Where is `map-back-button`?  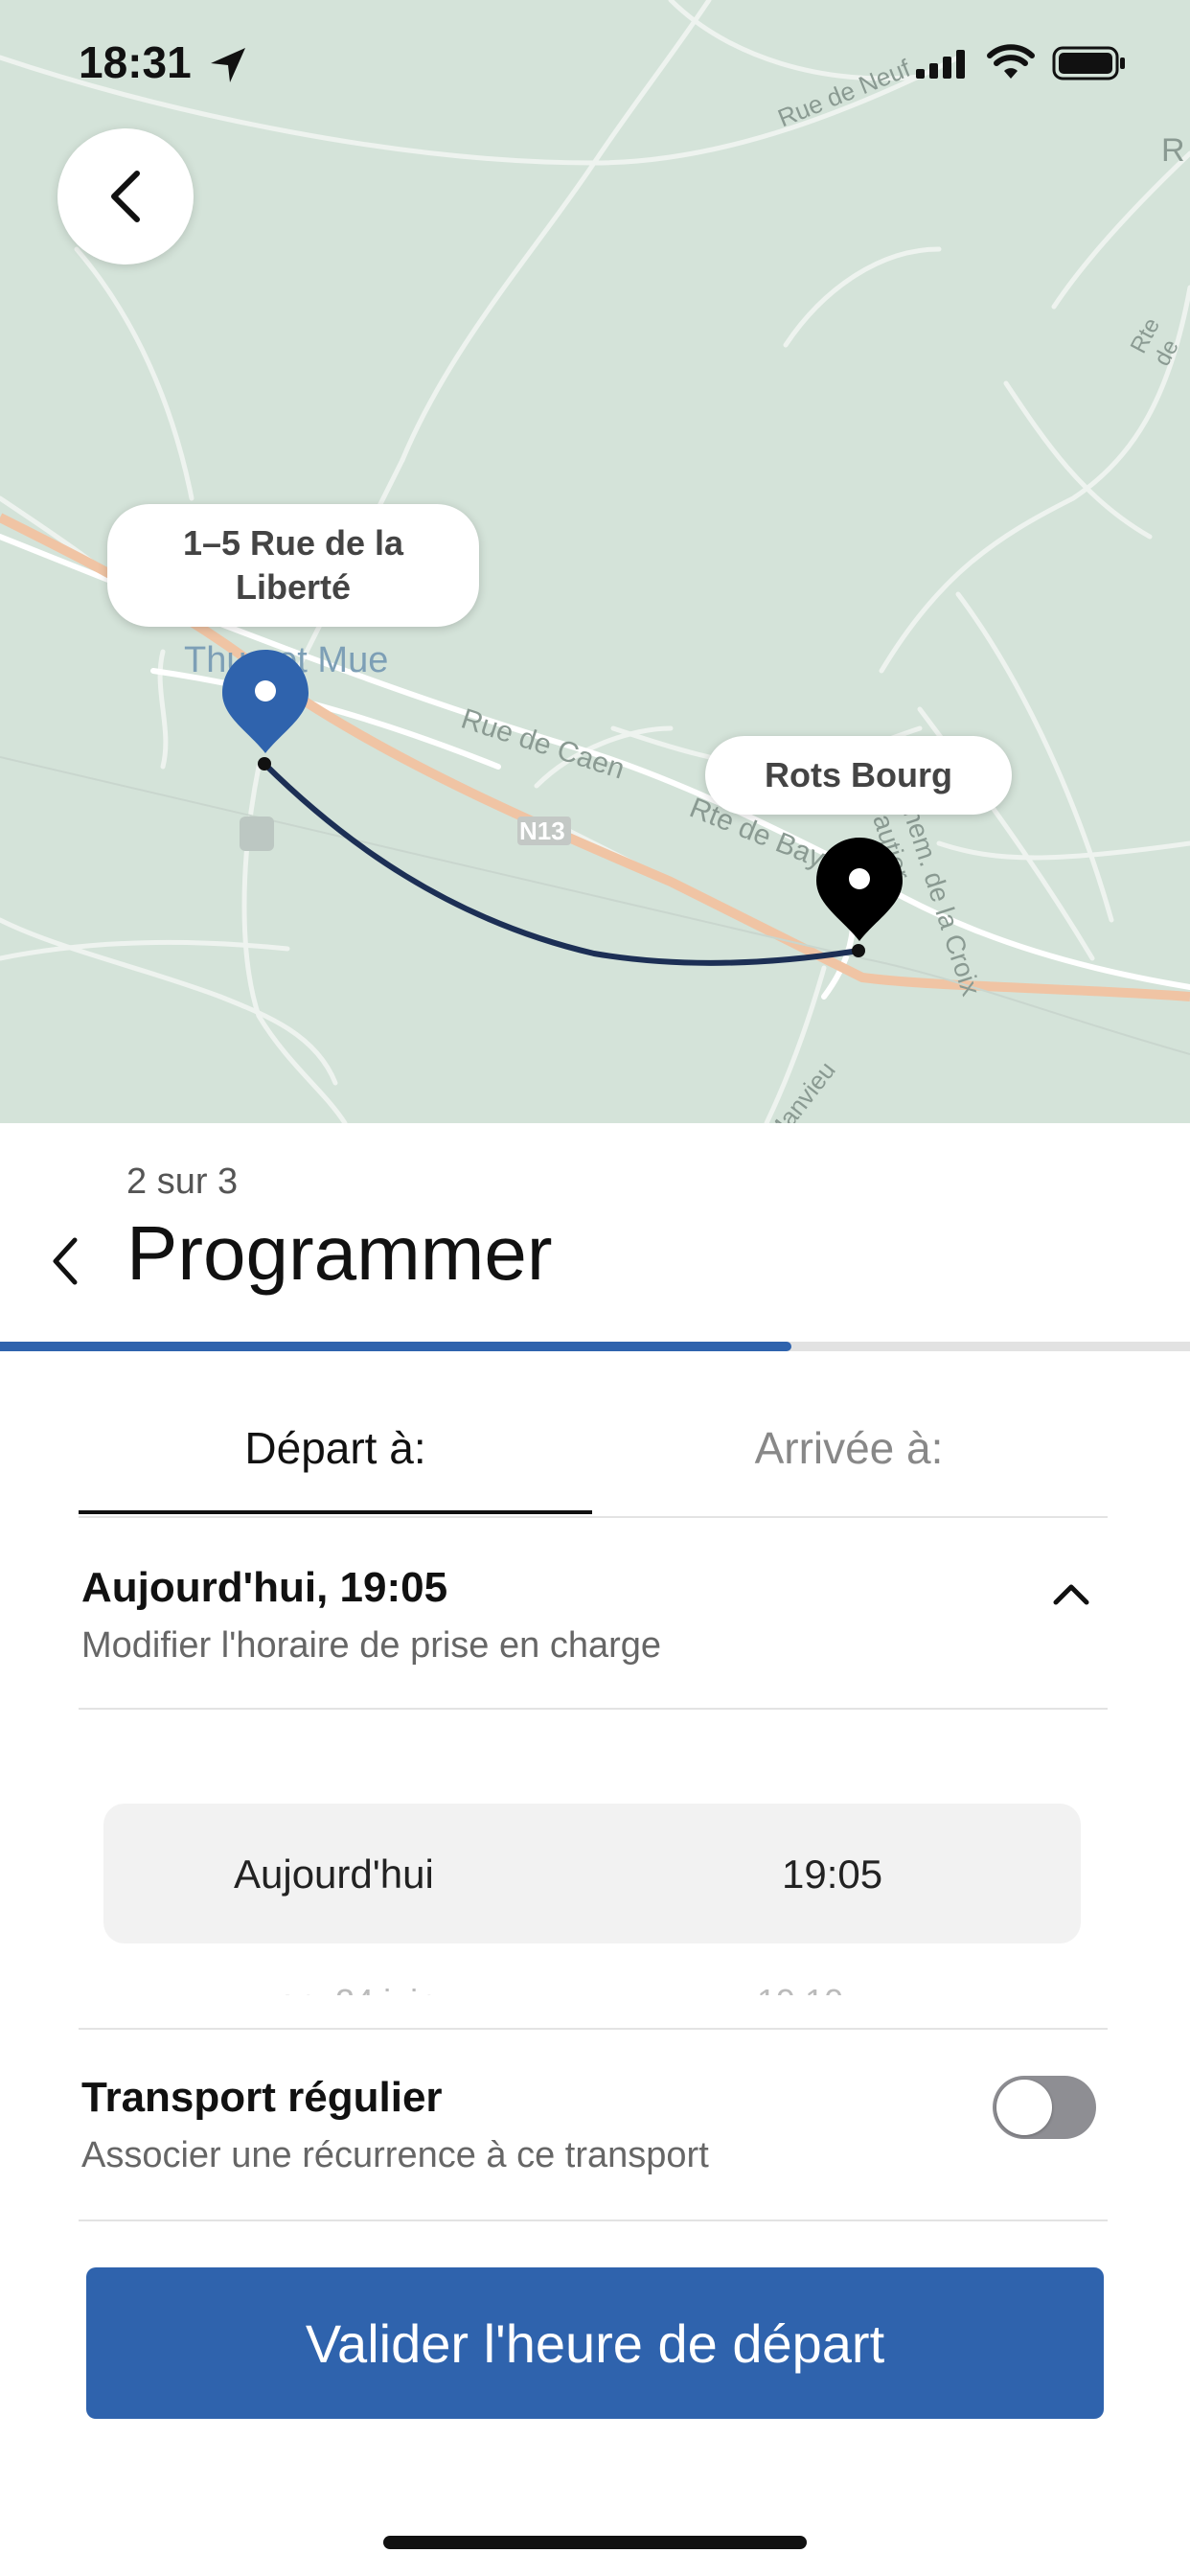
map-back-button is located at coordinates (125, 196).